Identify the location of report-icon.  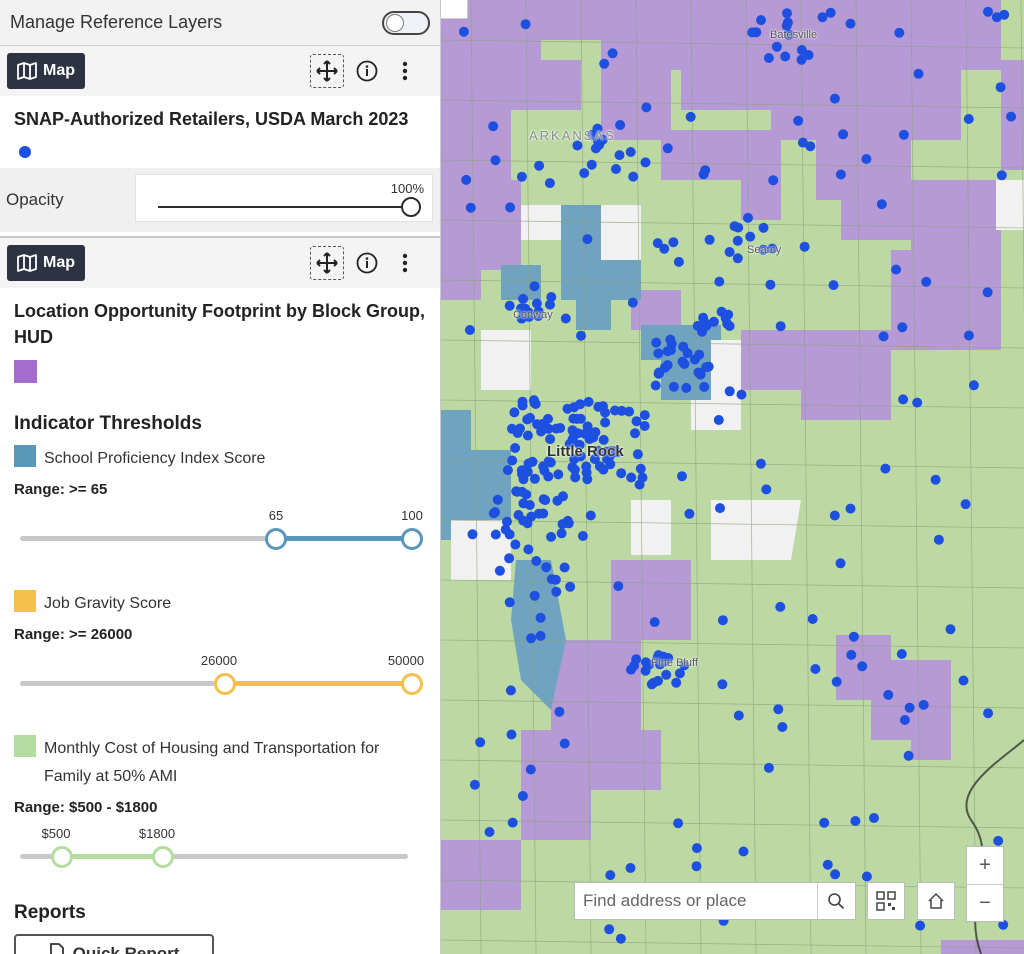
(57, 948).